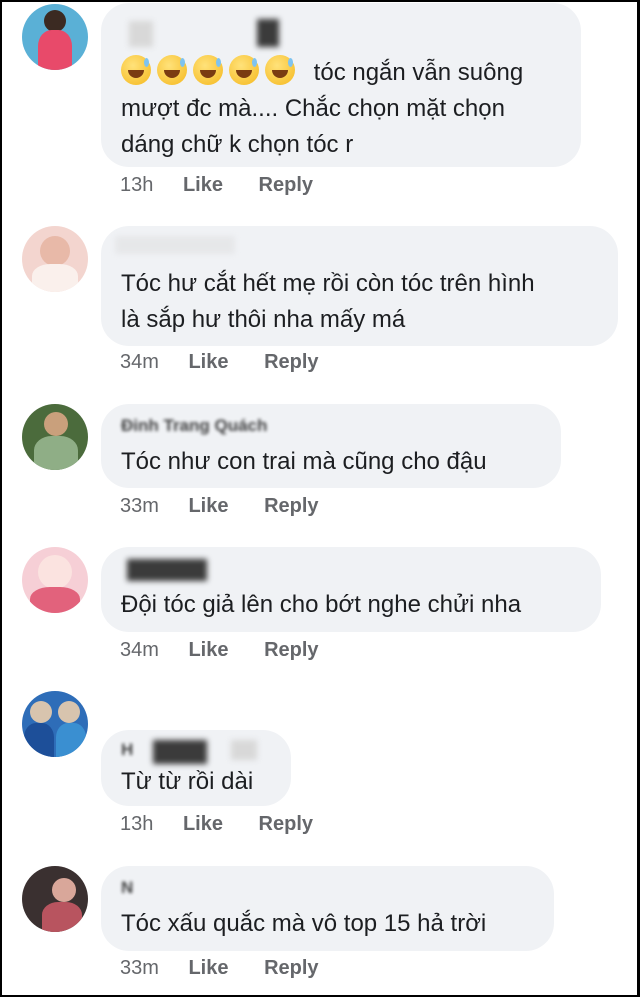  What do you see at coordinates (237, 144) in the screenshot?
I see `comment-text-line: dáng chữ k chọn tóc r` at bounding box center [237, 144].